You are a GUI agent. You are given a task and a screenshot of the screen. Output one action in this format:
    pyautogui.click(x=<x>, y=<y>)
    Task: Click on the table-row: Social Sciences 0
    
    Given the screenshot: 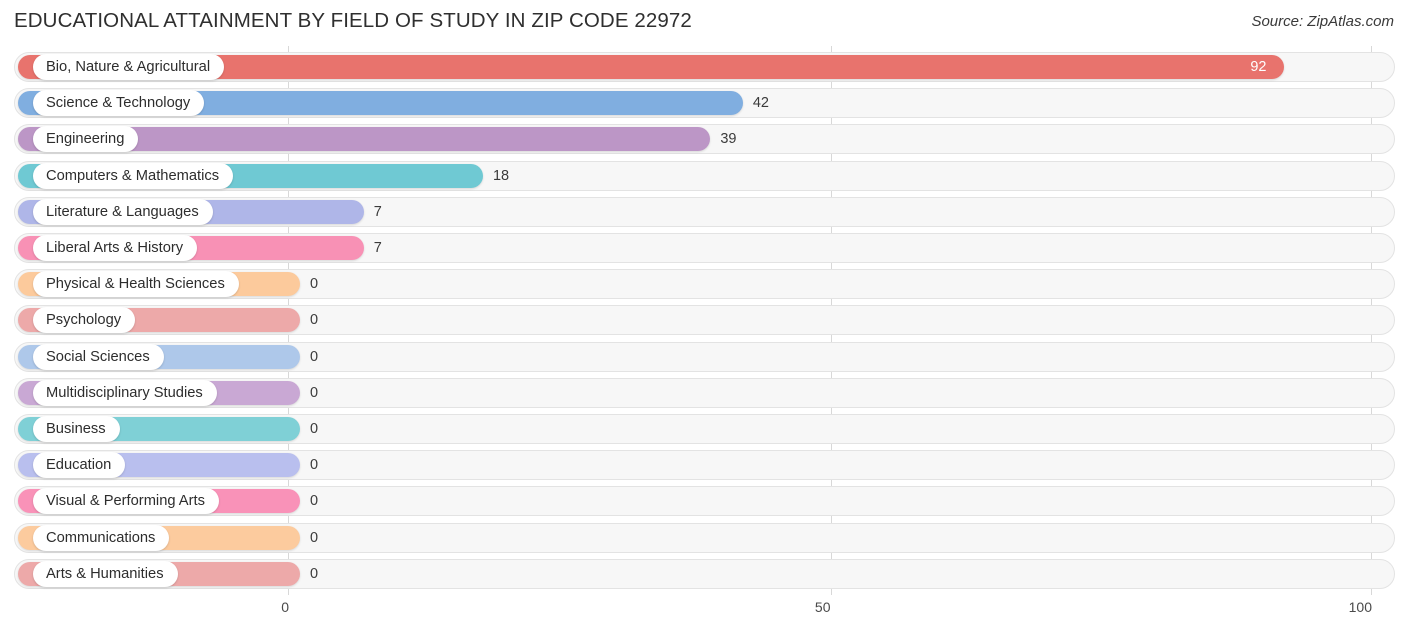 What is the action you would take?
    pyautogui.click(x=704, y=356)
    